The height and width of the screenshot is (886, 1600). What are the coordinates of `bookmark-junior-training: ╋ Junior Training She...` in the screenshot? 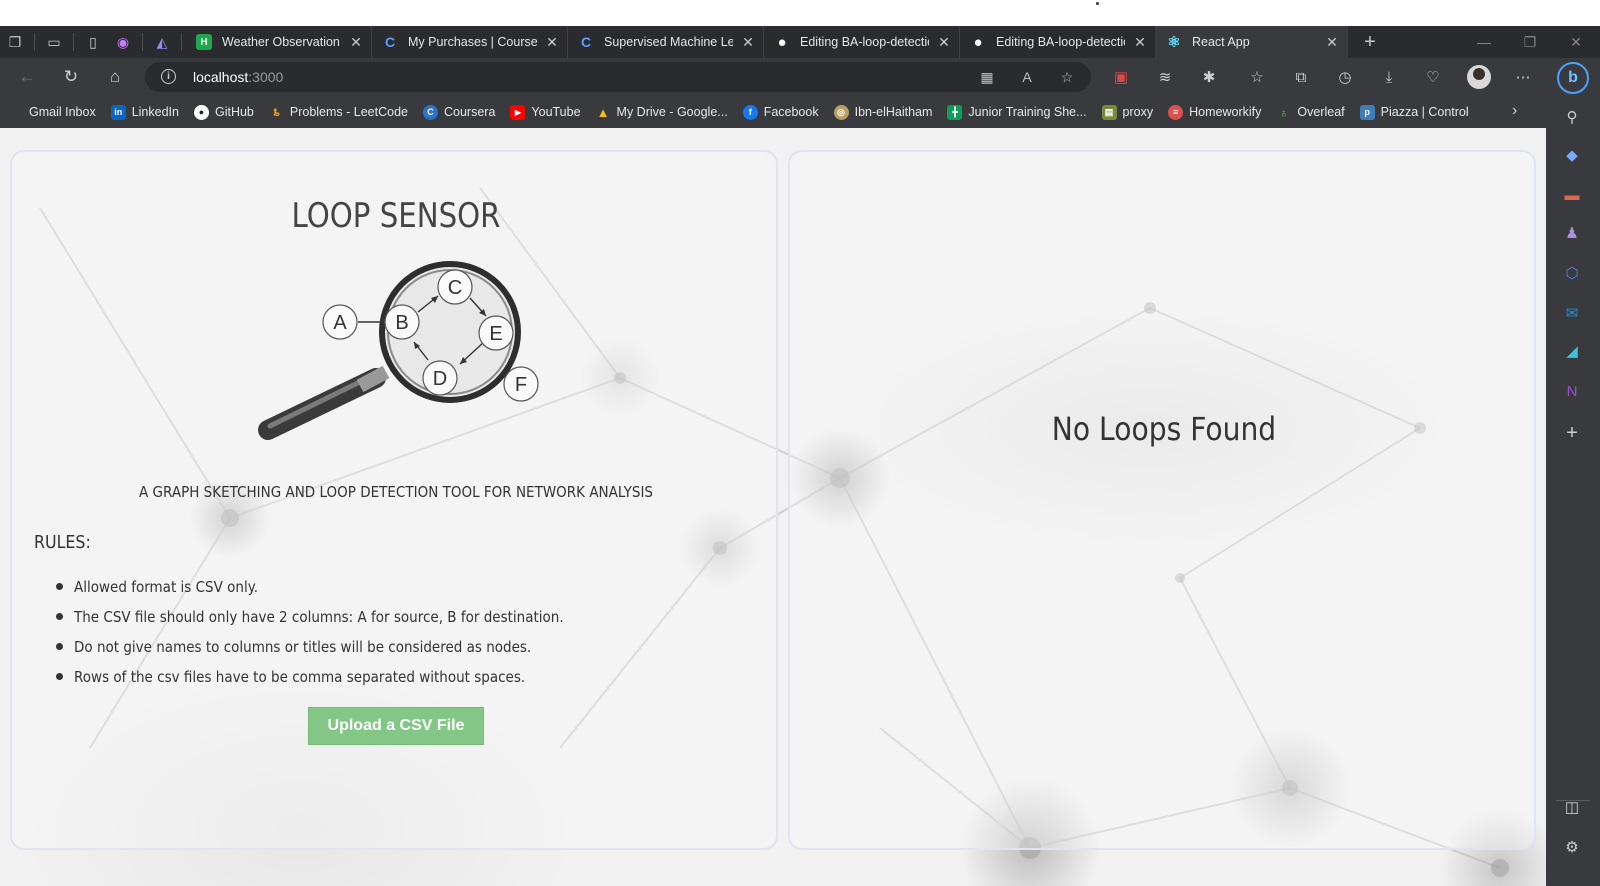 It's located at (1017, 112).